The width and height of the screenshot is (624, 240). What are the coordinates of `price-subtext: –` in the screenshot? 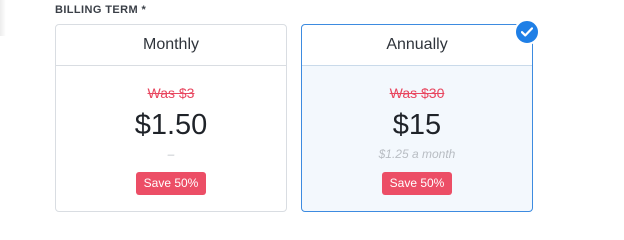 It's located at (171, 154).